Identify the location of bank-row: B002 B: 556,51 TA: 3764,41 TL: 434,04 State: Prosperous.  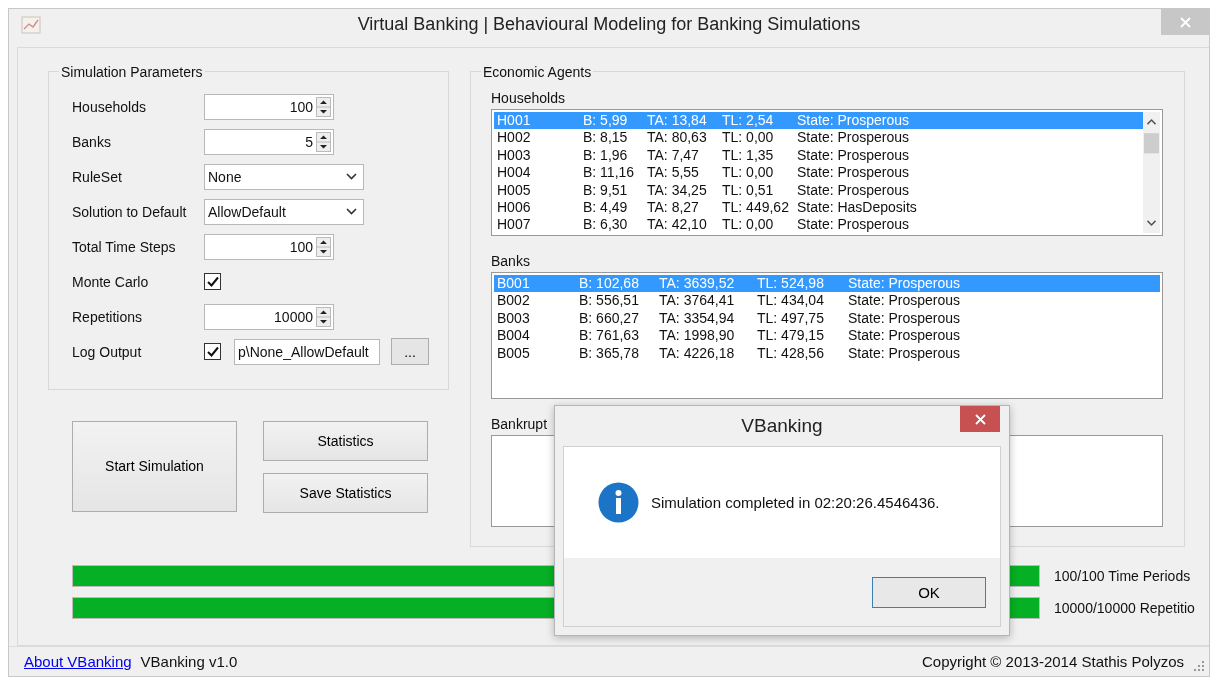
(827, 301).